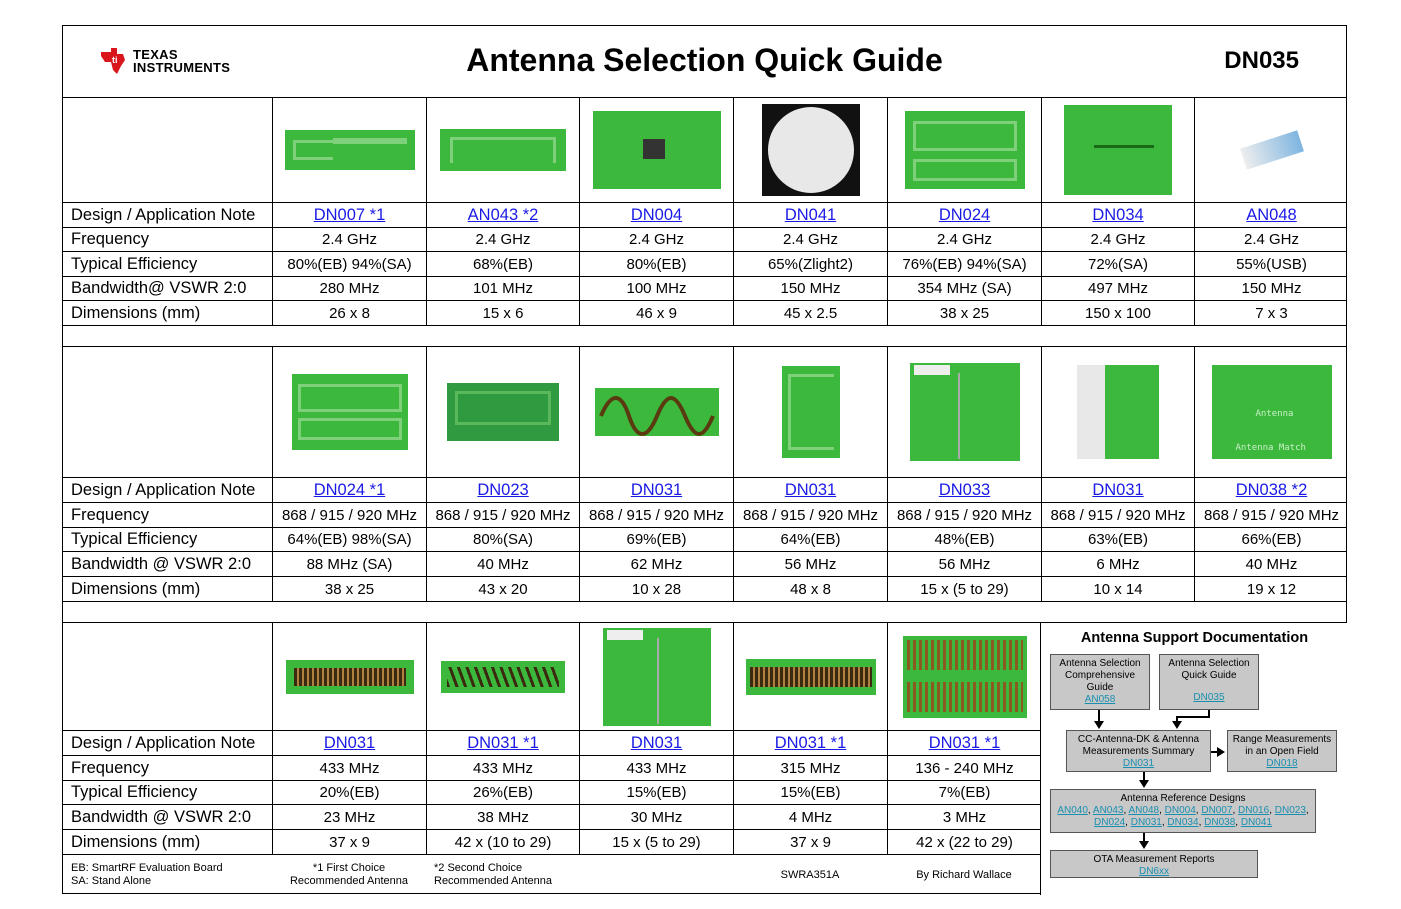 The height and width of the screenshot is (909, 1401). What do you see at coordinates (810, 215) in the screenshot?
I see `design-note-link: DN041` at bounding box center [810, 215].